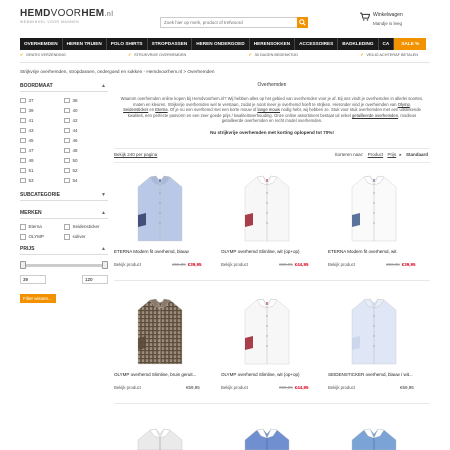  I want to click on filter-prijs-header: PRIJS ▲, so click(64, 250).